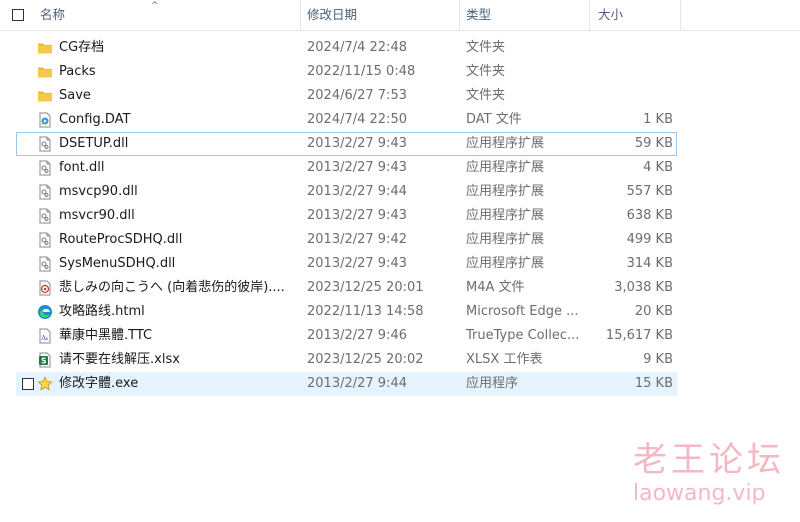 The width and height of the screenshot is (800, 522). What do you see at coordinates (495, 287) in the screenshot?
I see `file-type: M4A 文件` at bounding box center [495, 287].